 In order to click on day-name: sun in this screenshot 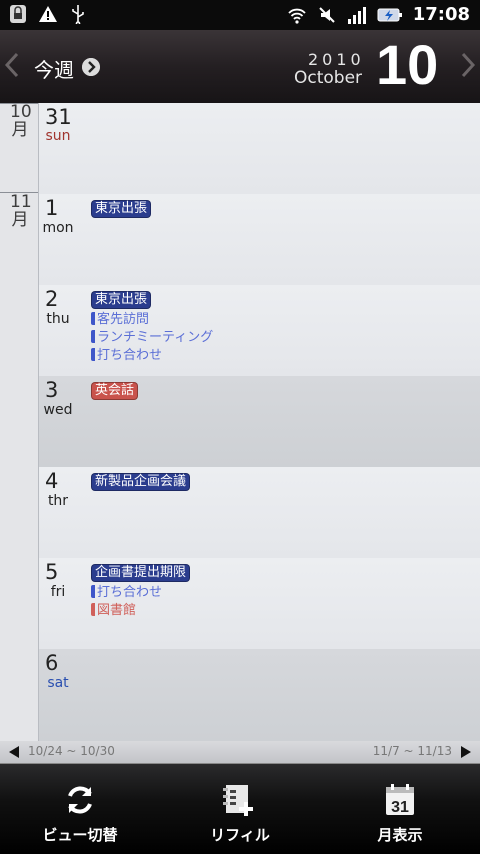, I will do `click(58, 136)`.